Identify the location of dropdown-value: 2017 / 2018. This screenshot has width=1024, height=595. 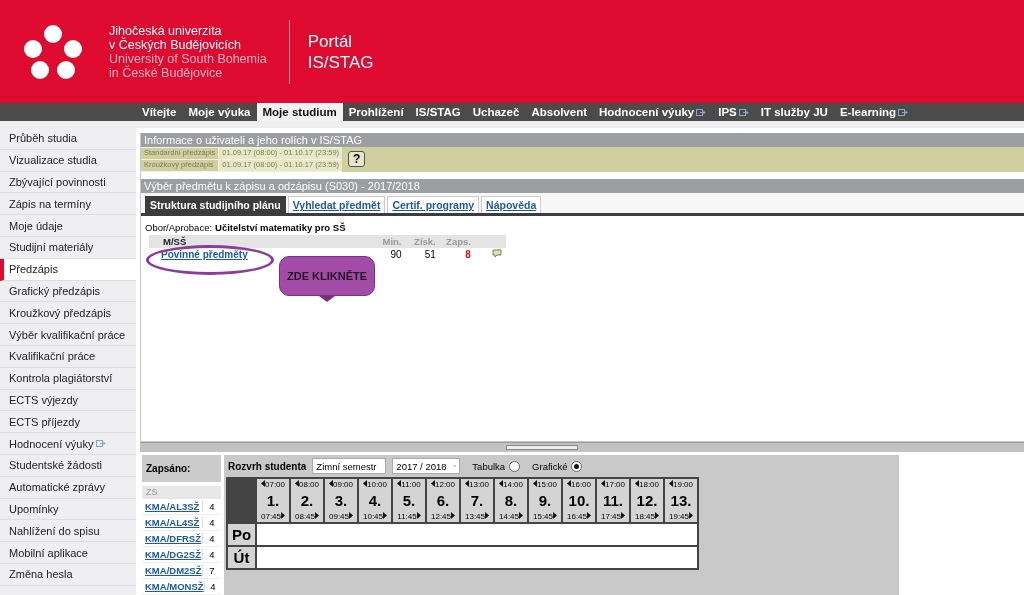
(421, 466).